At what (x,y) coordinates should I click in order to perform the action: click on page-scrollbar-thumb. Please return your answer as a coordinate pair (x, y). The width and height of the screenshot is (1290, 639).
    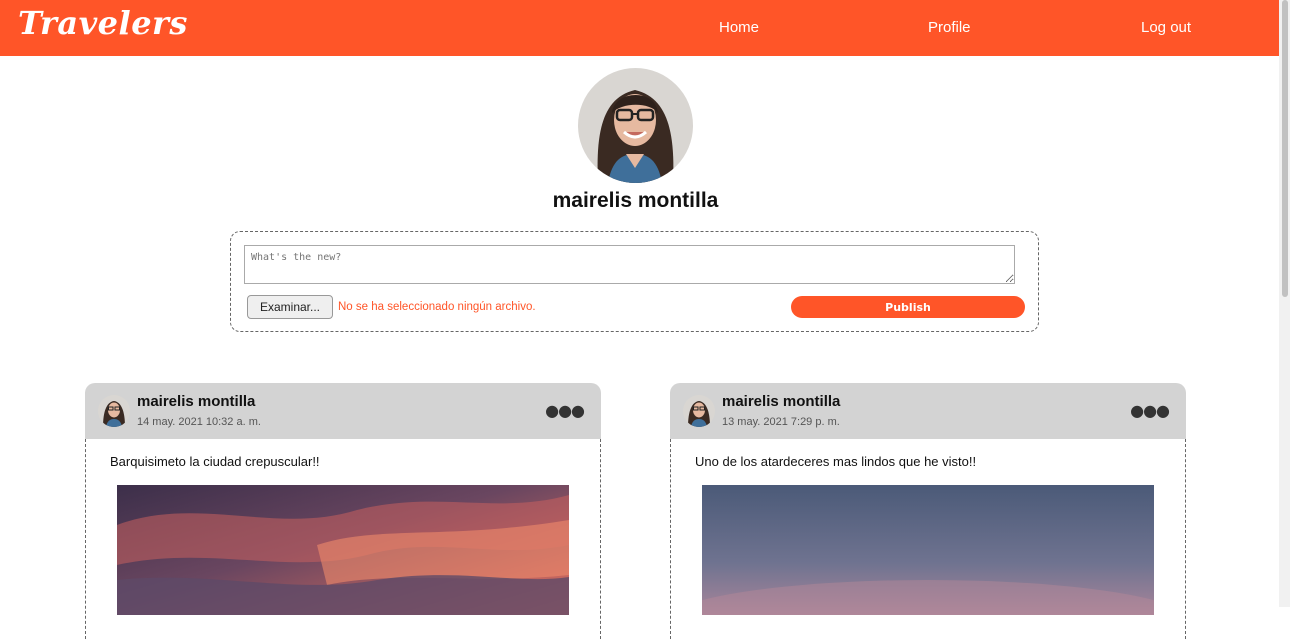
    Looking at the image, I should click on (1285, 148).